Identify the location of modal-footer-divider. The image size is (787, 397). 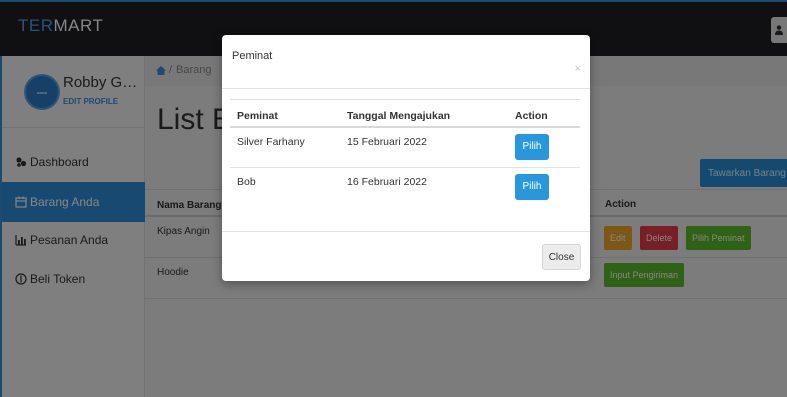
(406, 231).